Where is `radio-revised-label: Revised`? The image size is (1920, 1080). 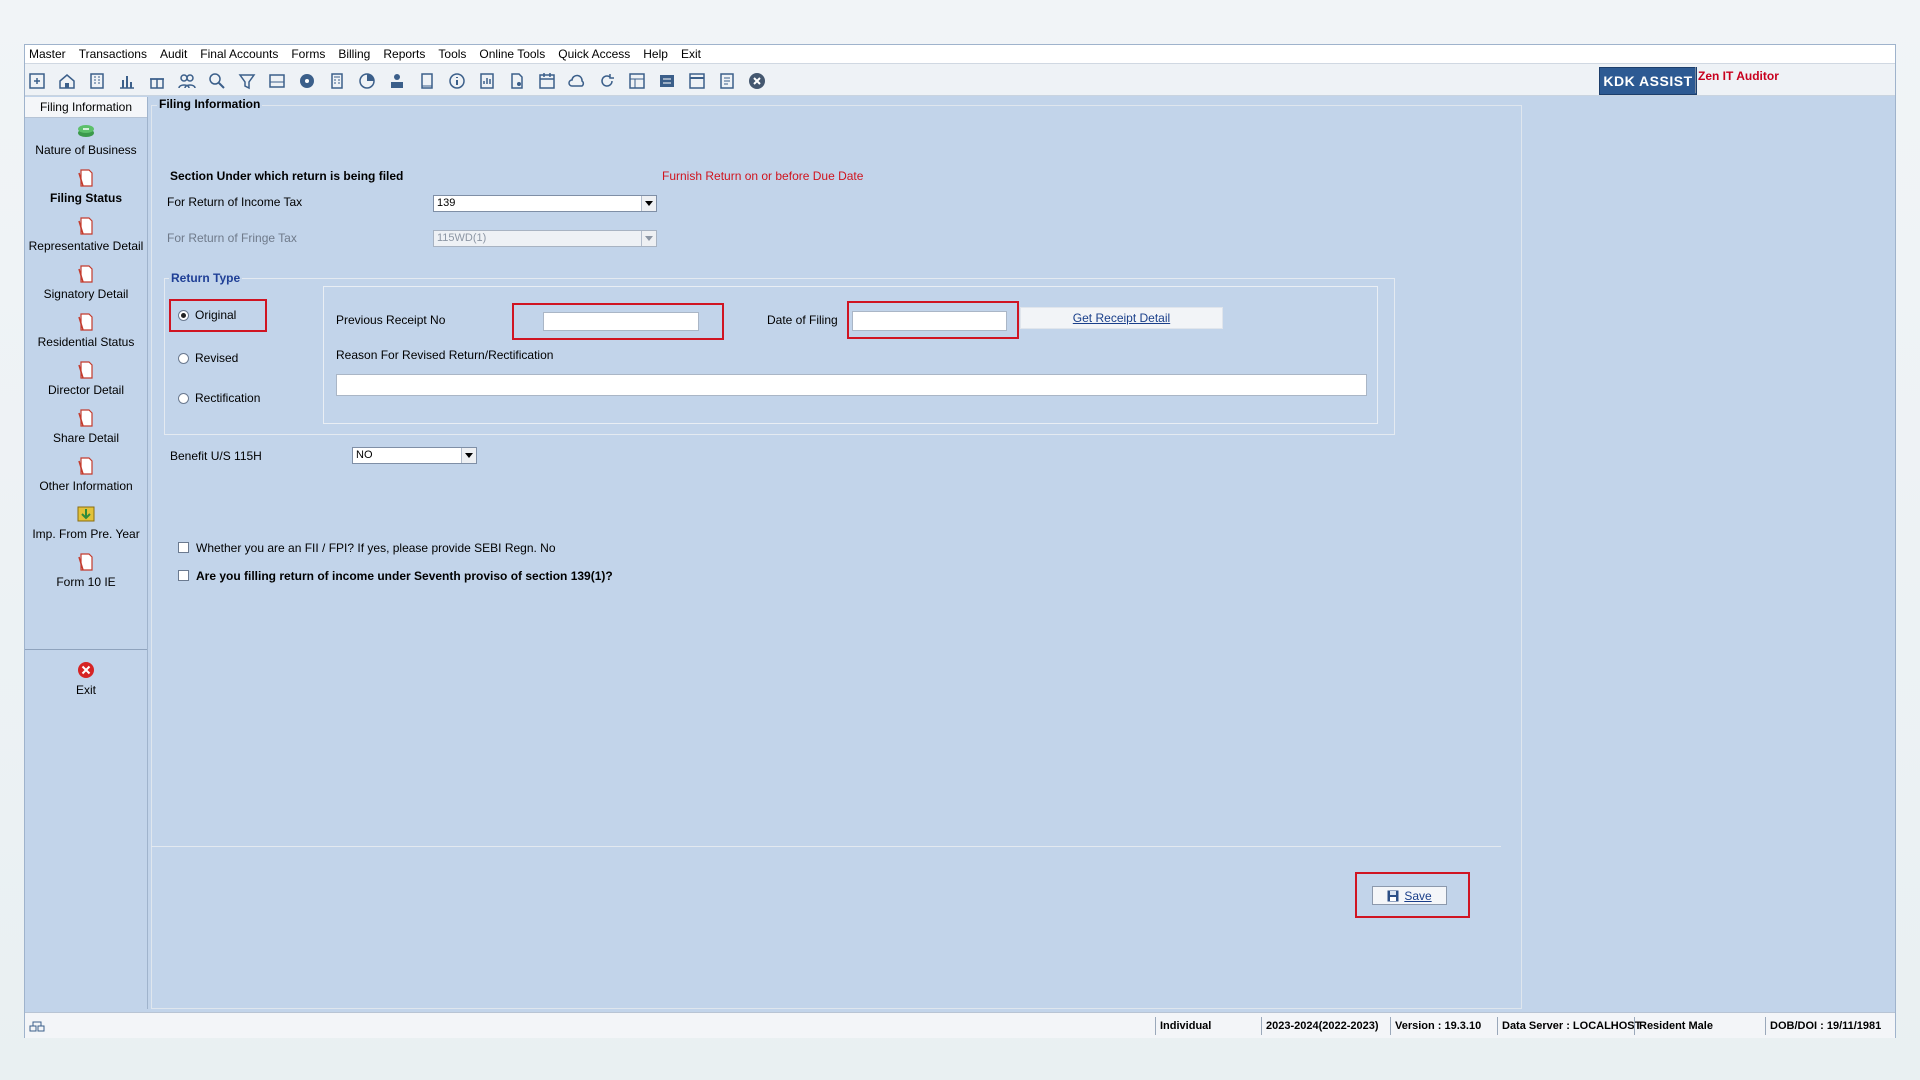
radio-revised-label: Revised is located at coordinates (217, 358).